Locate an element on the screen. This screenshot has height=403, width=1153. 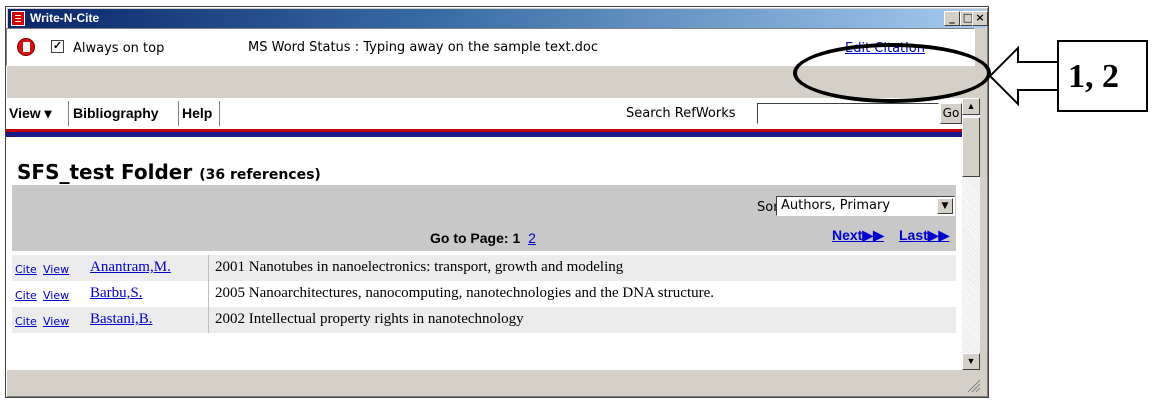
author-link: Barbu,S. is located at coordinates (116, 293).